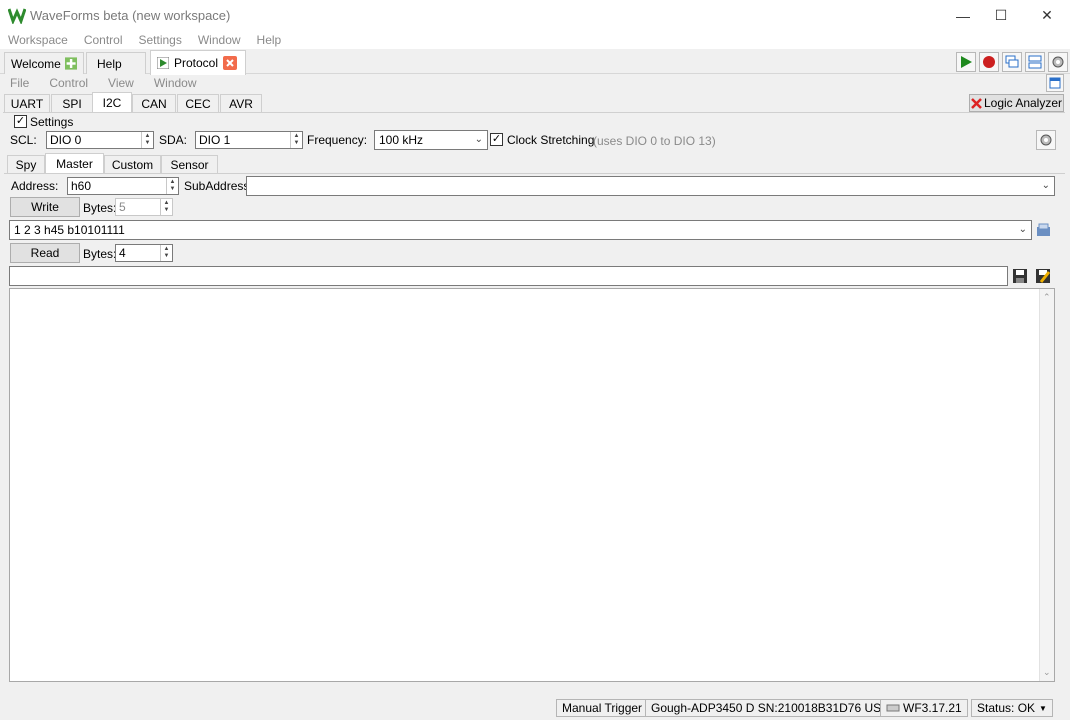  What do you see at coordinates (932, 708) in the screenshot?
I see `version-label: WF3.17.21` at bounding box center [932, 708].